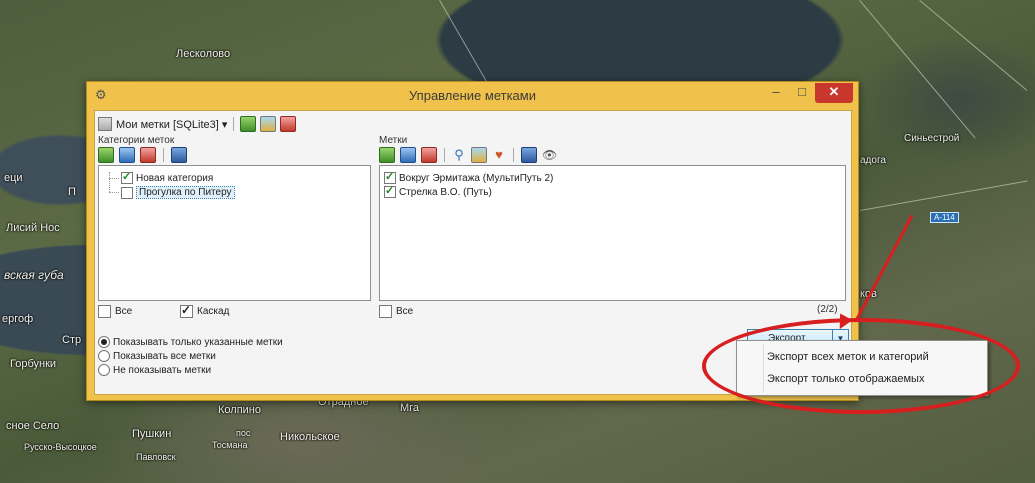 This screenshot has width=1035, height=483. What do you see at coordinates (179, 155) in the screenshot?
I see `save-categories-icon` at bounding box center [179, 155].